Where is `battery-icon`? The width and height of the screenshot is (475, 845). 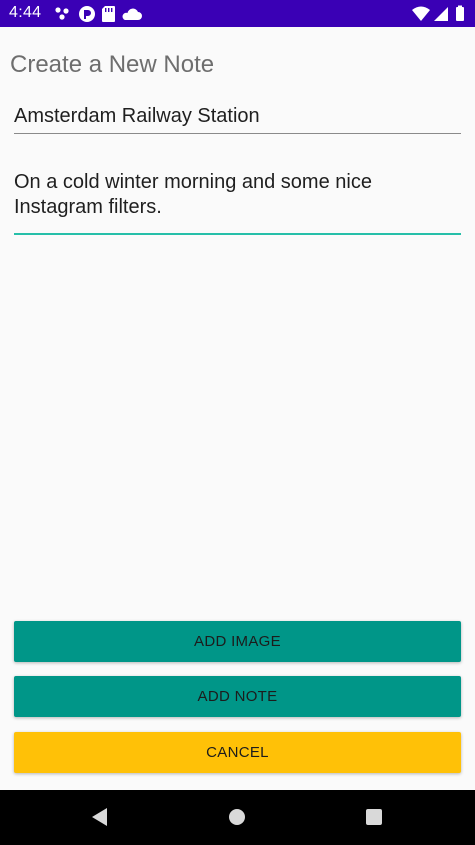
battery-icon is located at coordinates (460, 14).